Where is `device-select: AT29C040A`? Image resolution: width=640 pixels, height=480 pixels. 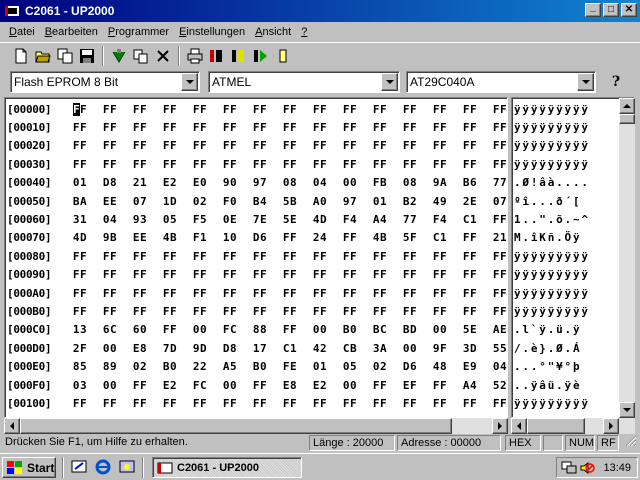 device-select: AT29C040A is located at coordinates (501, 82).